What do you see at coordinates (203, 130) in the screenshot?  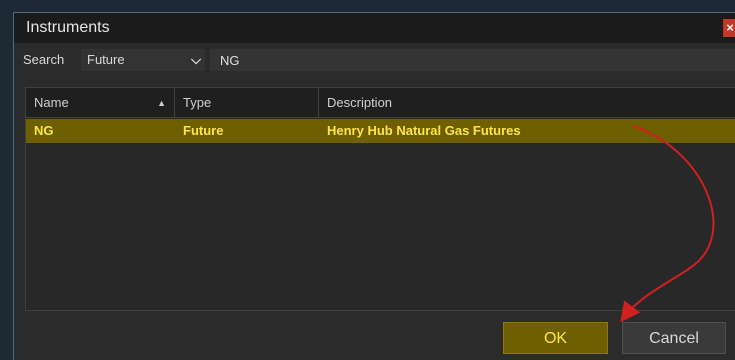 I see `cell-type: Future` at bounding box center [203, 130].